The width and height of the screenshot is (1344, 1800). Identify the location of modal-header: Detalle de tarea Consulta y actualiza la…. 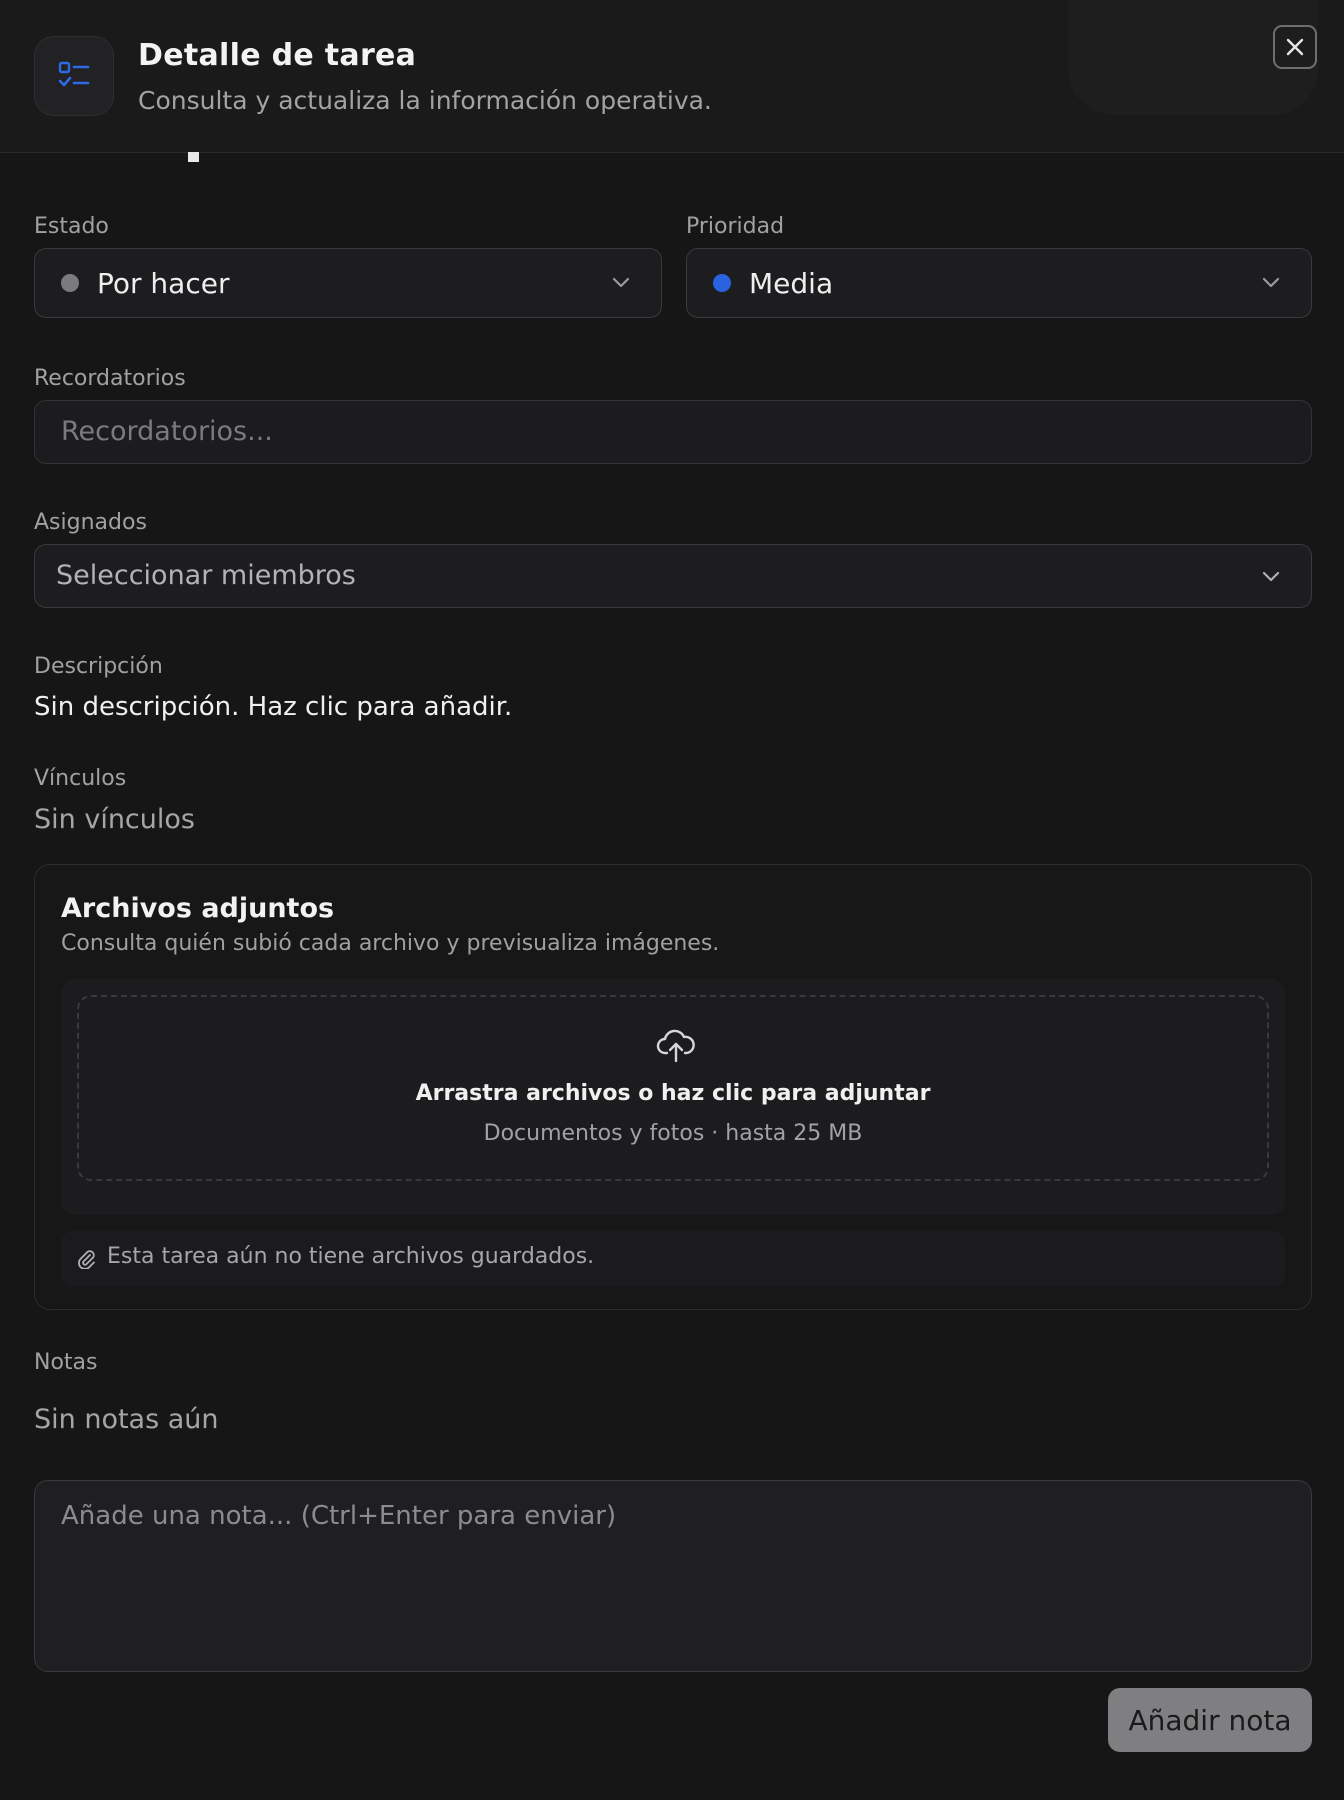
(672, 76).